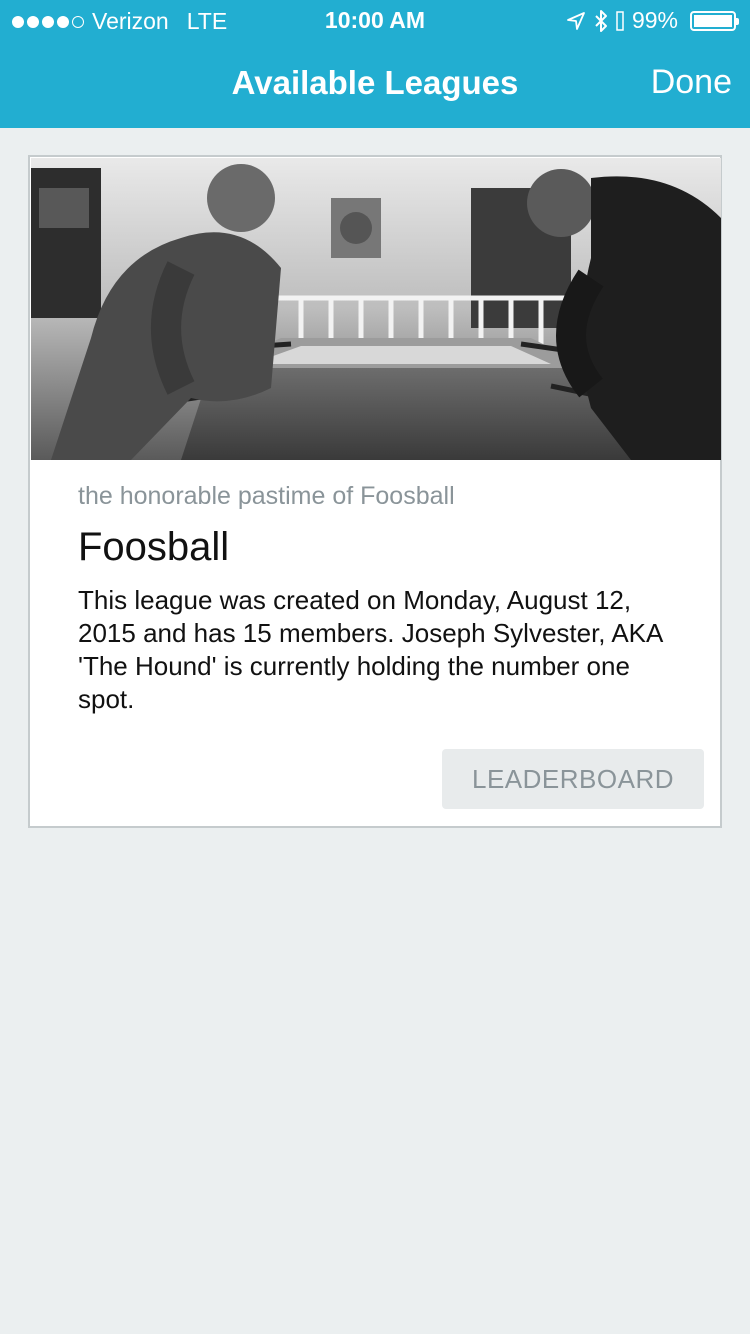 Image resolution: width=750 pixels, height=1334 pixels. Describe the element at coordinates (266, 496) in the screenshot. I see `league-subtitle: the honorable pastime of Foosball` at that location.